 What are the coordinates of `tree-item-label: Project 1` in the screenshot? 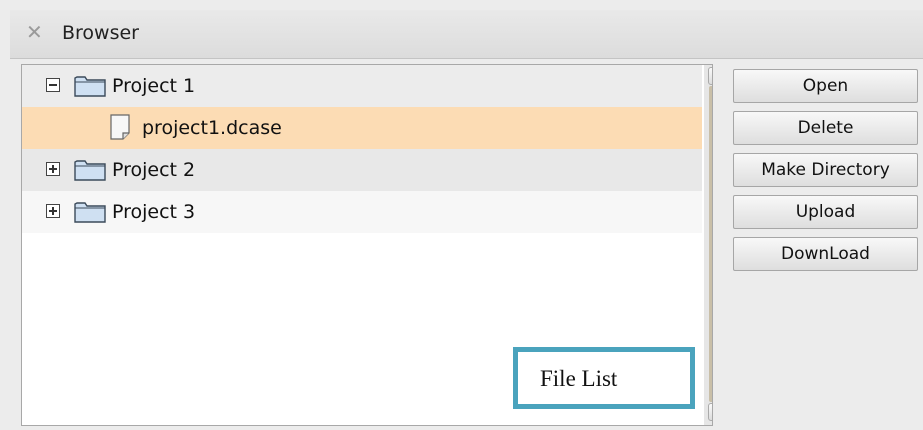 It's located at (154, 86).